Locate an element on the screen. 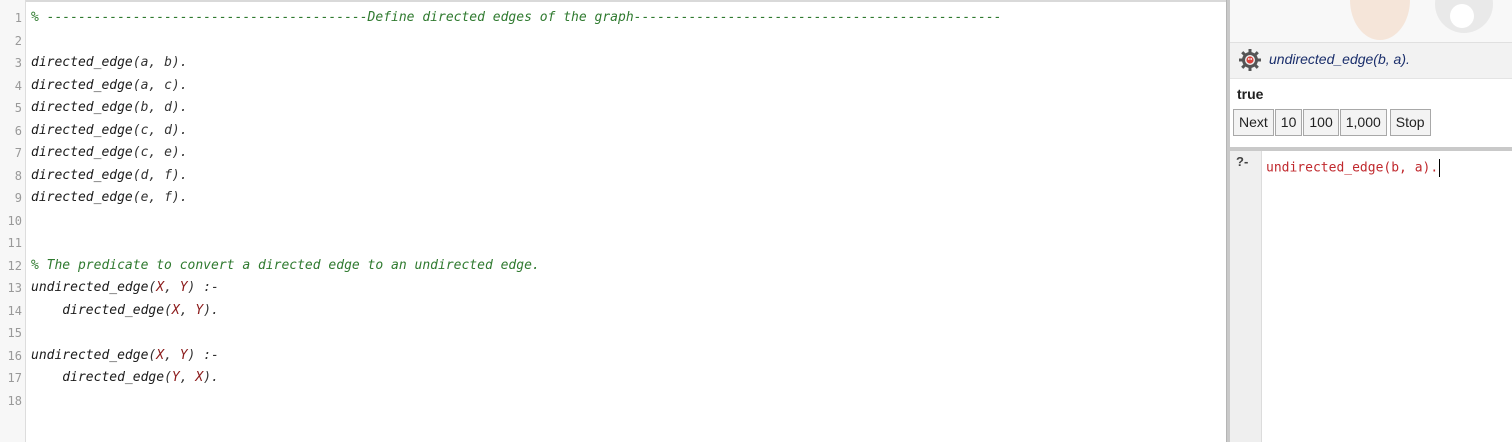 The image size is (1512, 442). answer-query-text: undirected_edge(b, a). is located at coordinates (1339, 59).